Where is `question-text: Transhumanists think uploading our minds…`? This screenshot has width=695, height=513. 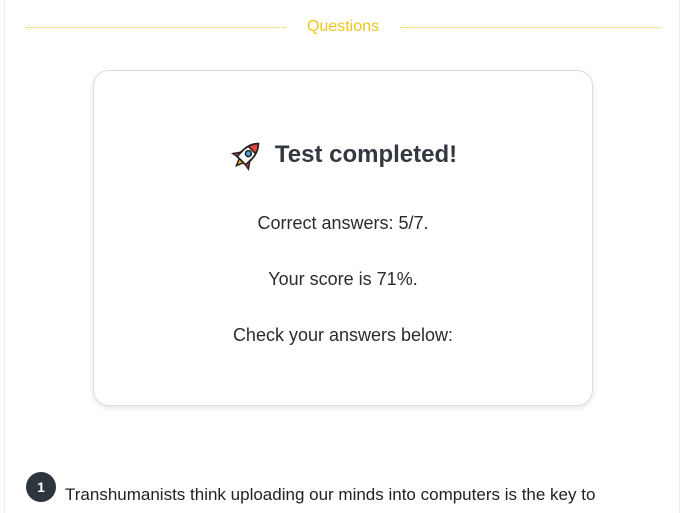
question-text: Transhumanists think uploading our minds… is located at coordinates (330, 494).